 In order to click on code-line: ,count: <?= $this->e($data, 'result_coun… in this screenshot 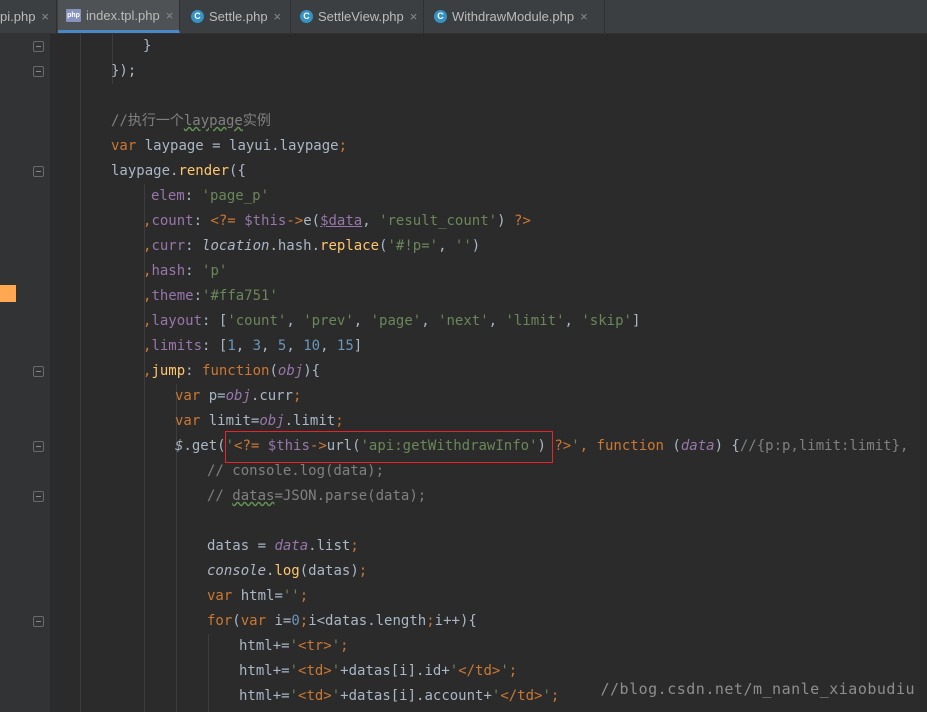, I will do `click(337, 221)`.